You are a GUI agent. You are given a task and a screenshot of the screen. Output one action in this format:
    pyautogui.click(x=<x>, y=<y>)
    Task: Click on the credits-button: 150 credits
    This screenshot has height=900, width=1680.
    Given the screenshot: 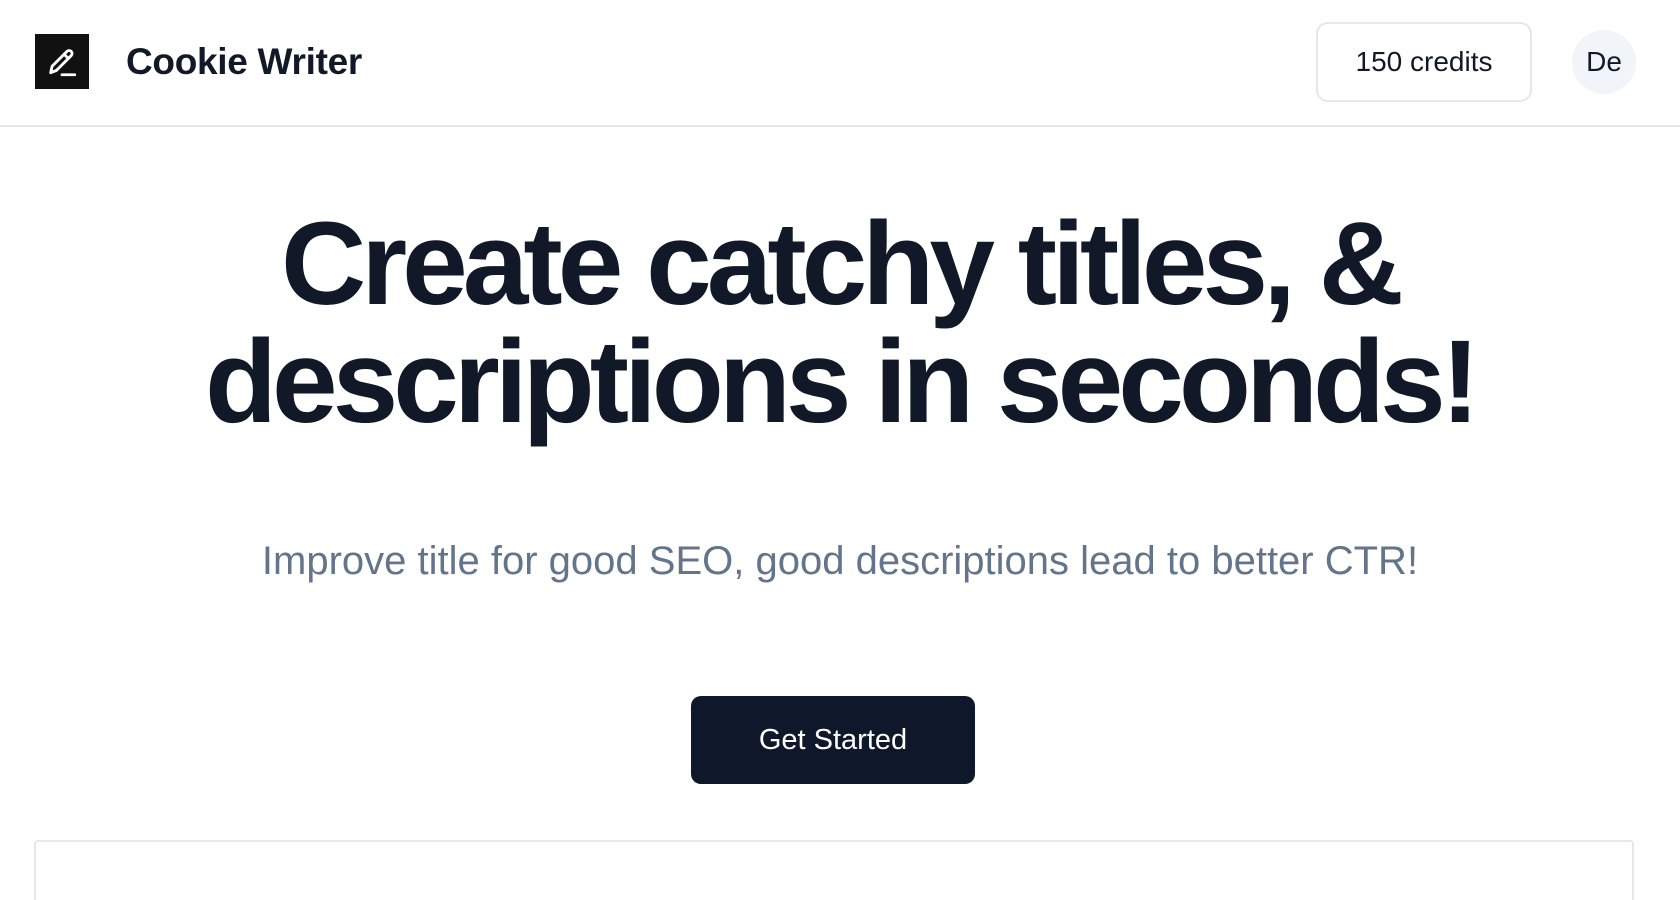 What is the action you would take?
    pyautogui.click(x=1424, y=62)
    